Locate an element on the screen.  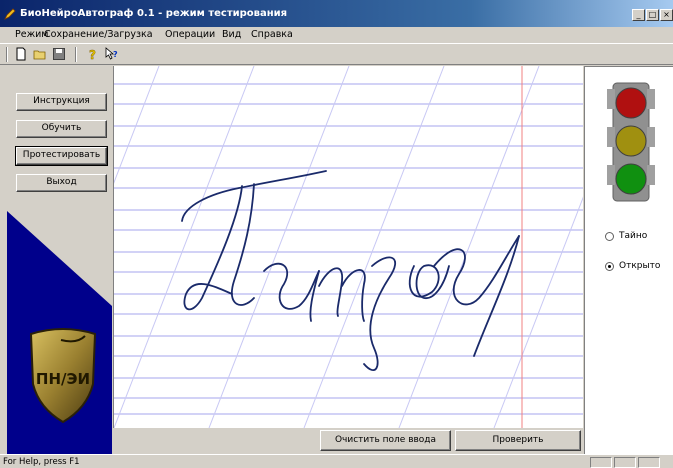
yellow-lamp is located at coordinates (631, 141).